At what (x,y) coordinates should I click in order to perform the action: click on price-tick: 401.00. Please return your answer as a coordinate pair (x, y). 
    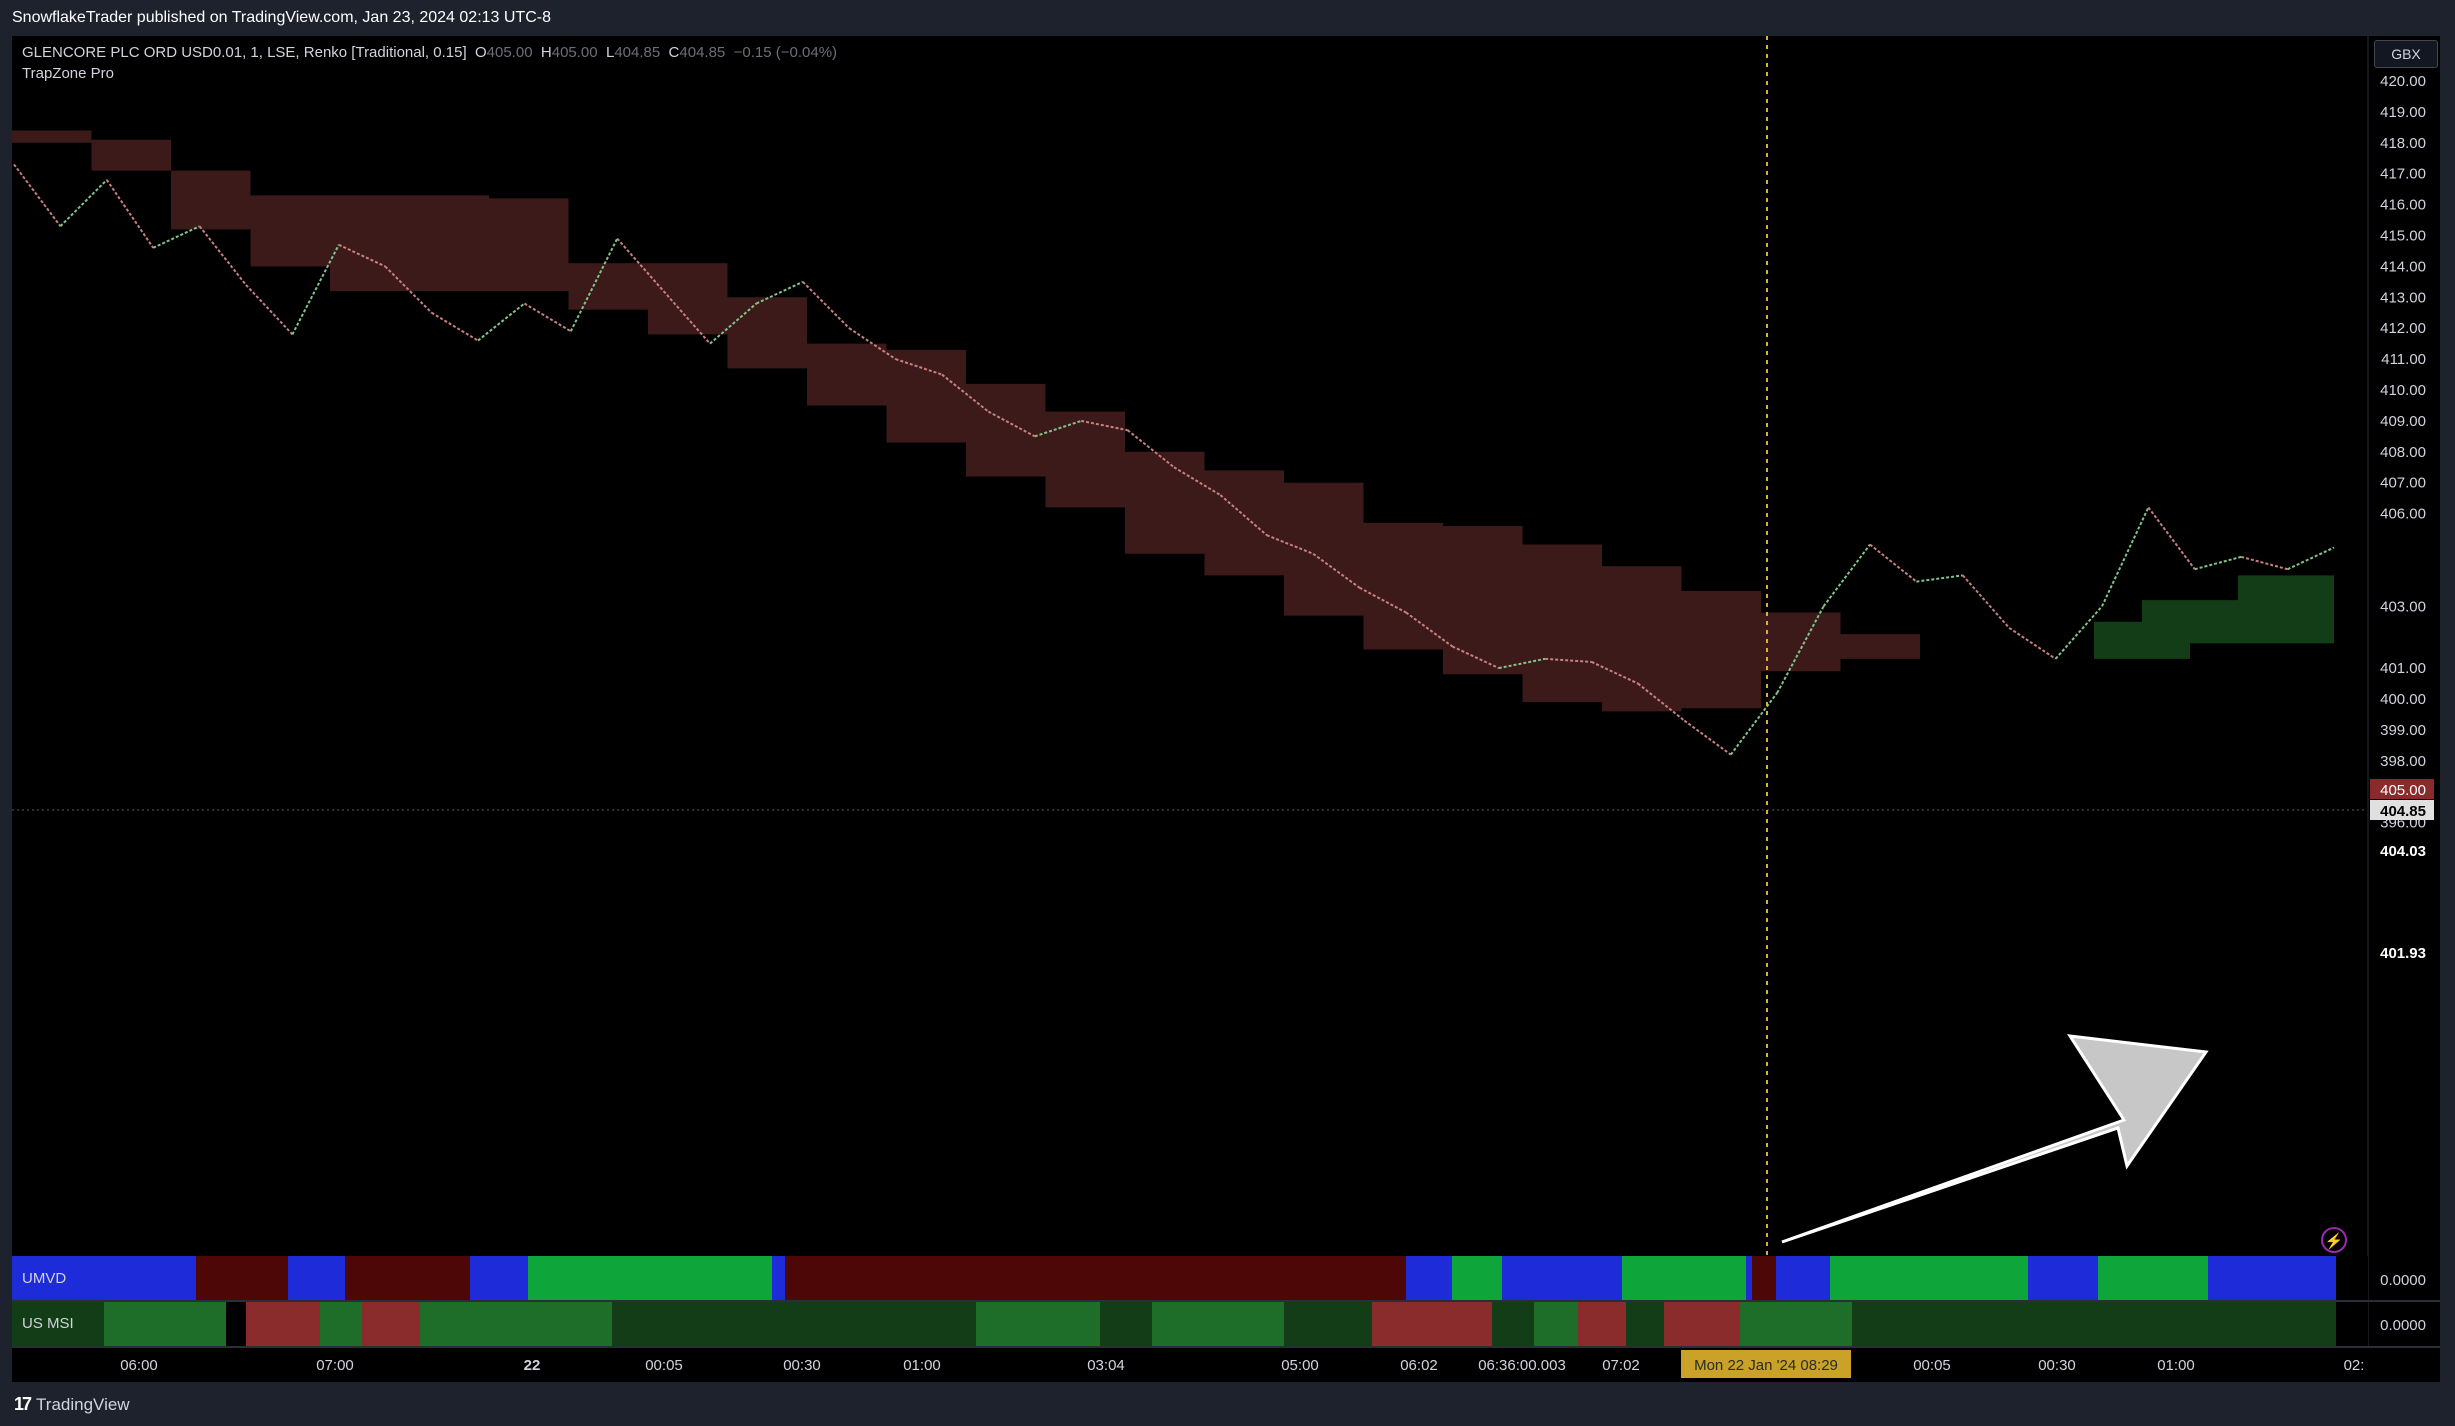
    Looking at the image, I should click on (2403, 668).